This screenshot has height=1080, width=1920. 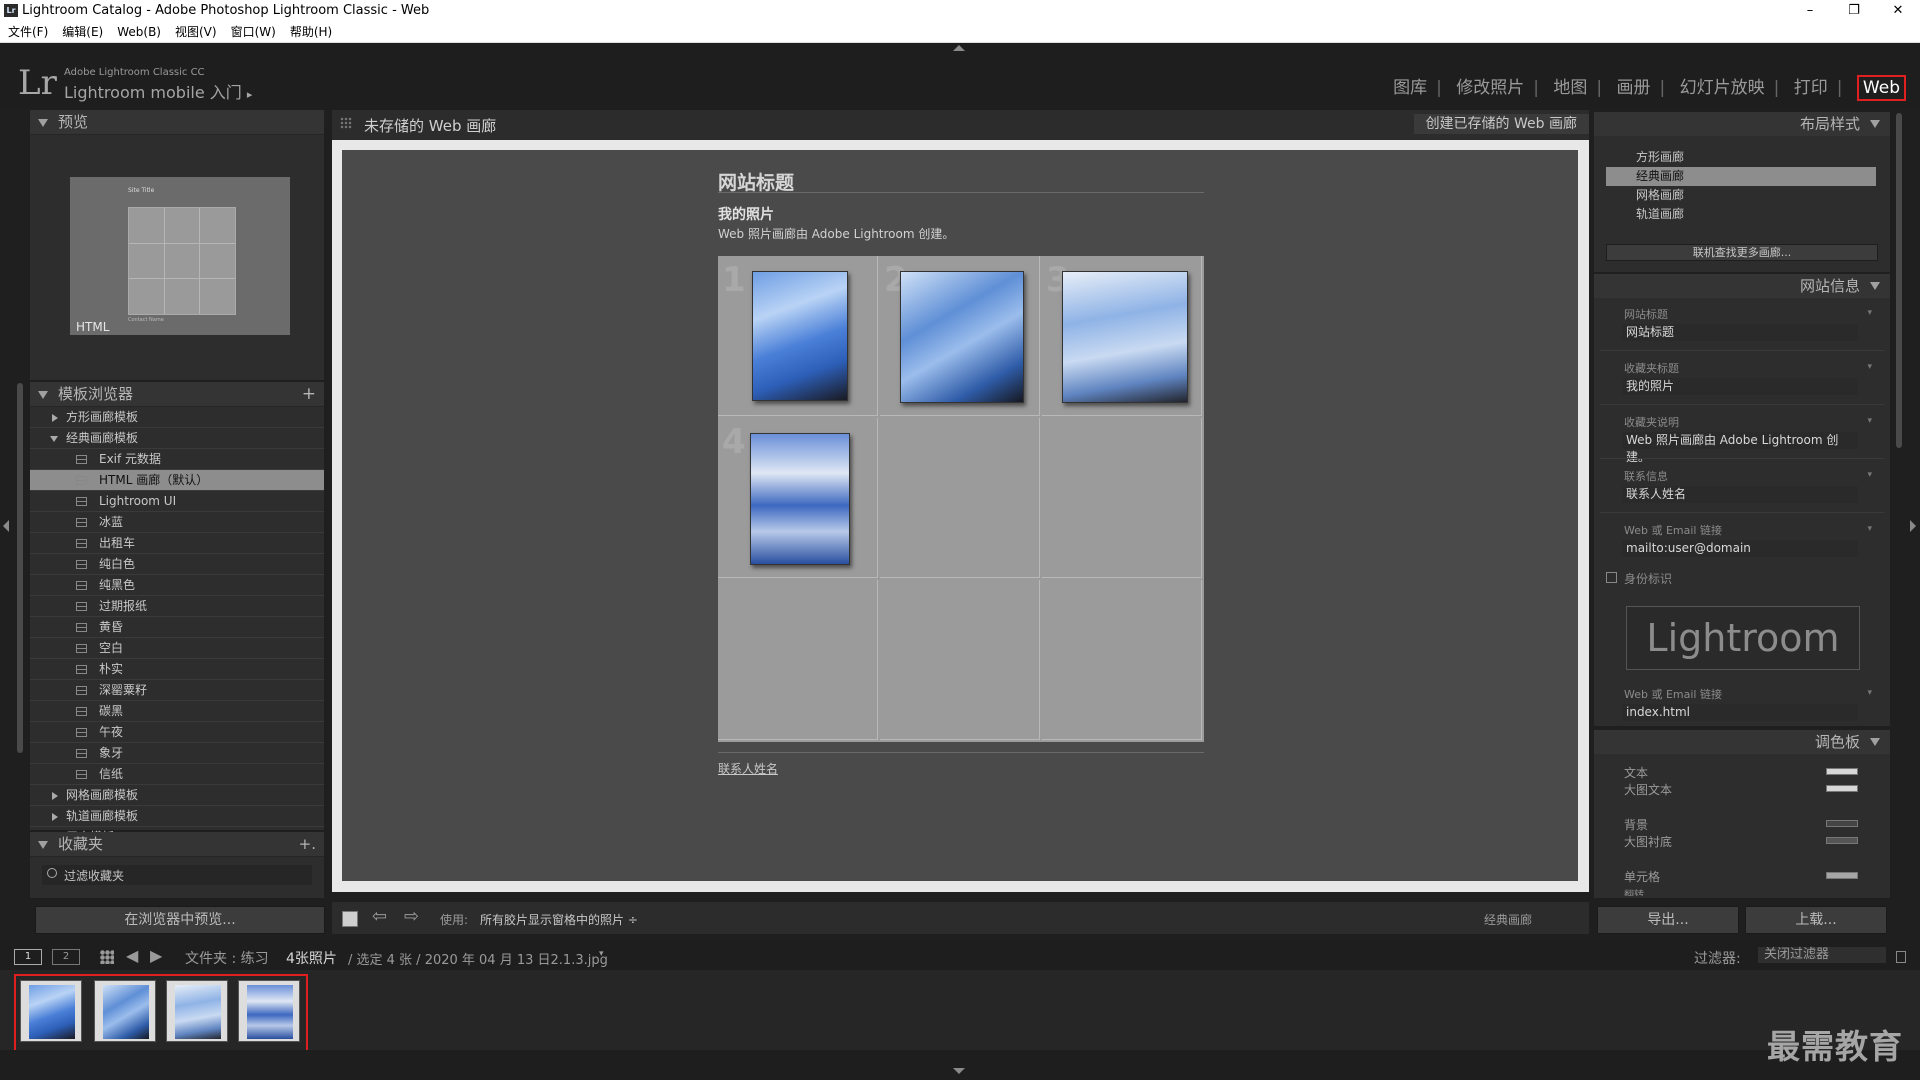 I want to click on template-item: Lightroom UI, so click(x=177, y=501).